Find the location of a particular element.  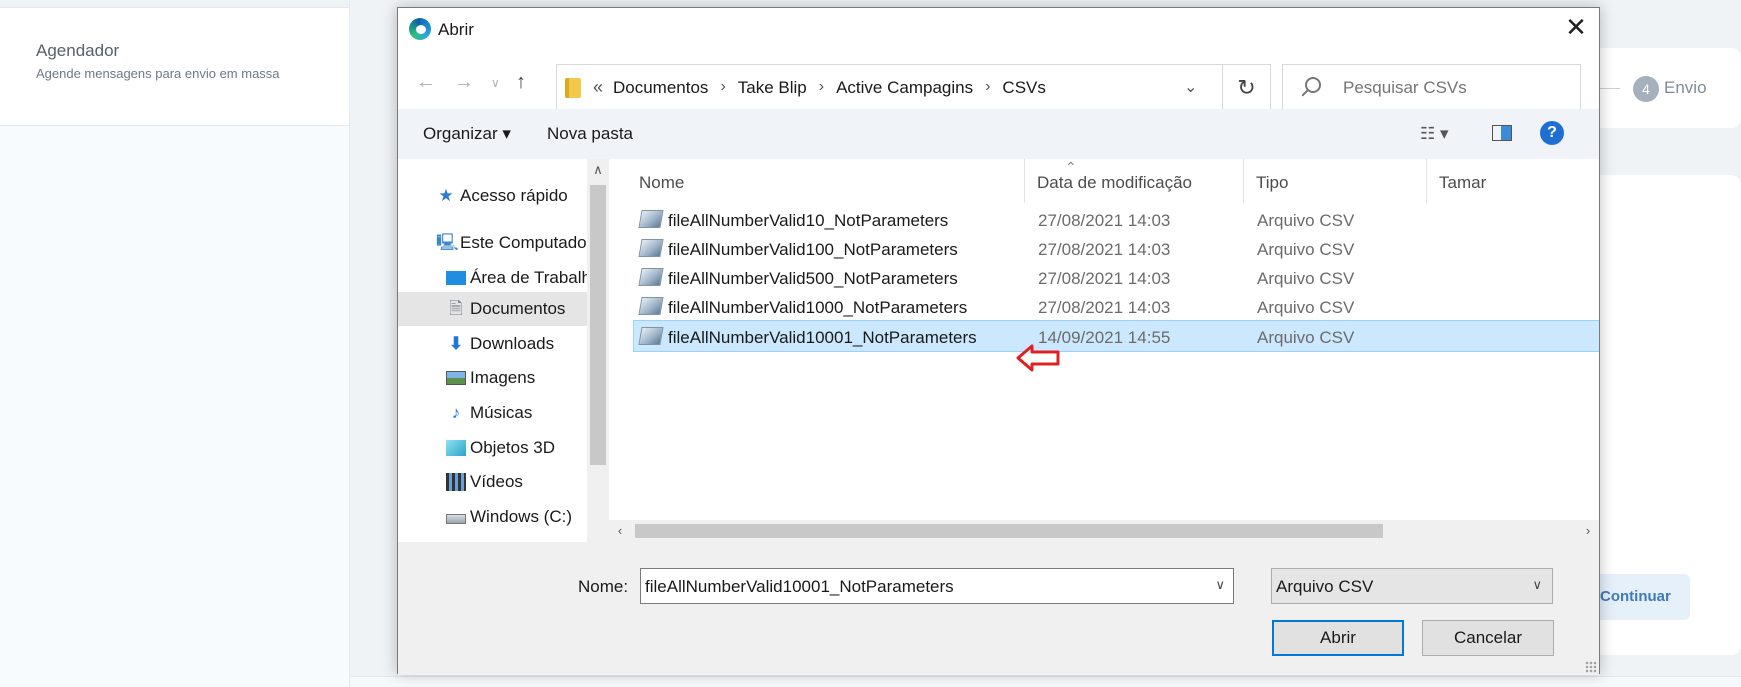

column-header-name: Nome is located at coordinates (826, 181).